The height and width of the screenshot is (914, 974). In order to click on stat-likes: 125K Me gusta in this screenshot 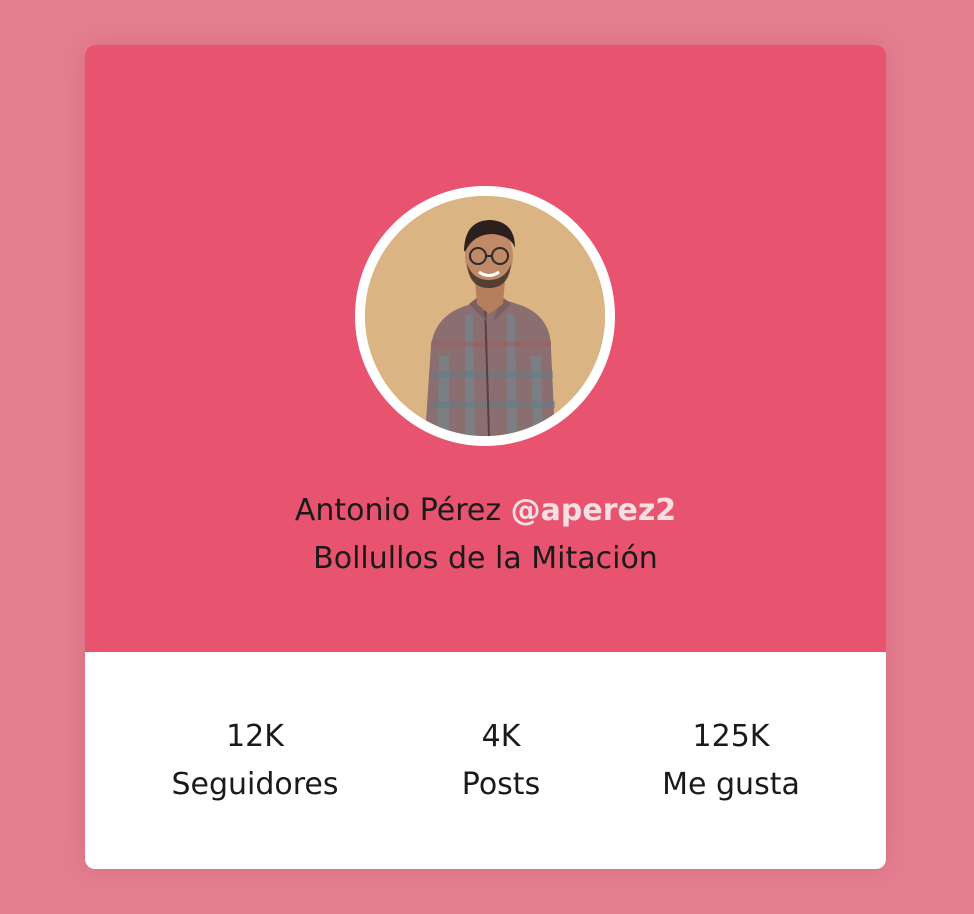, I will do `click(731, 761)`.